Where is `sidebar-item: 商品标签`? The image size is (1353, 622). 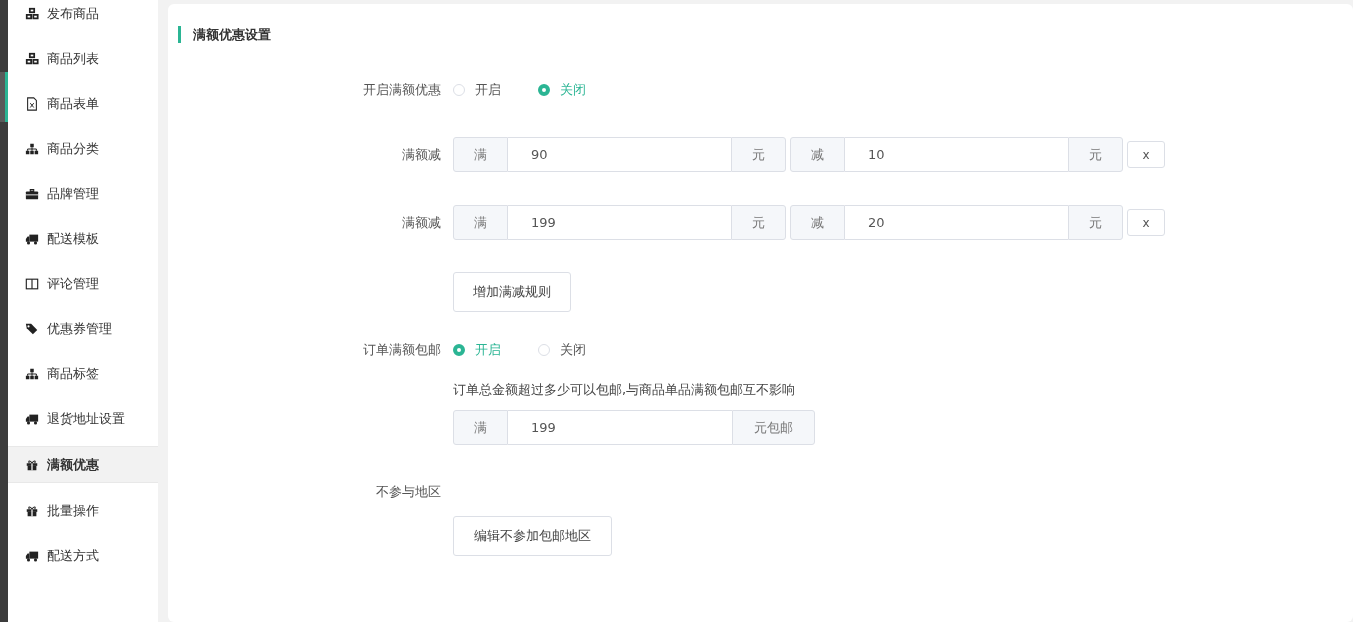
sidebar-item: 商品标签 is located at coordinates (83, 373).